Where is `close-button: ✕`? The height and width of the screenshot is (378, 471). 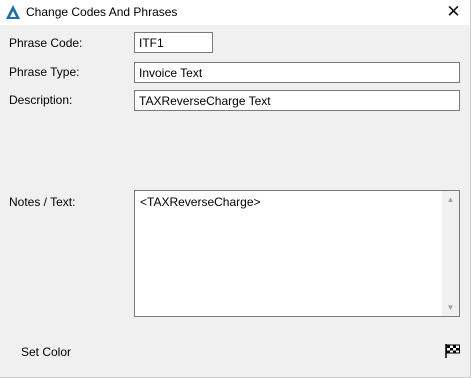
close-button: ✕ is located at coordinates (453, 12).